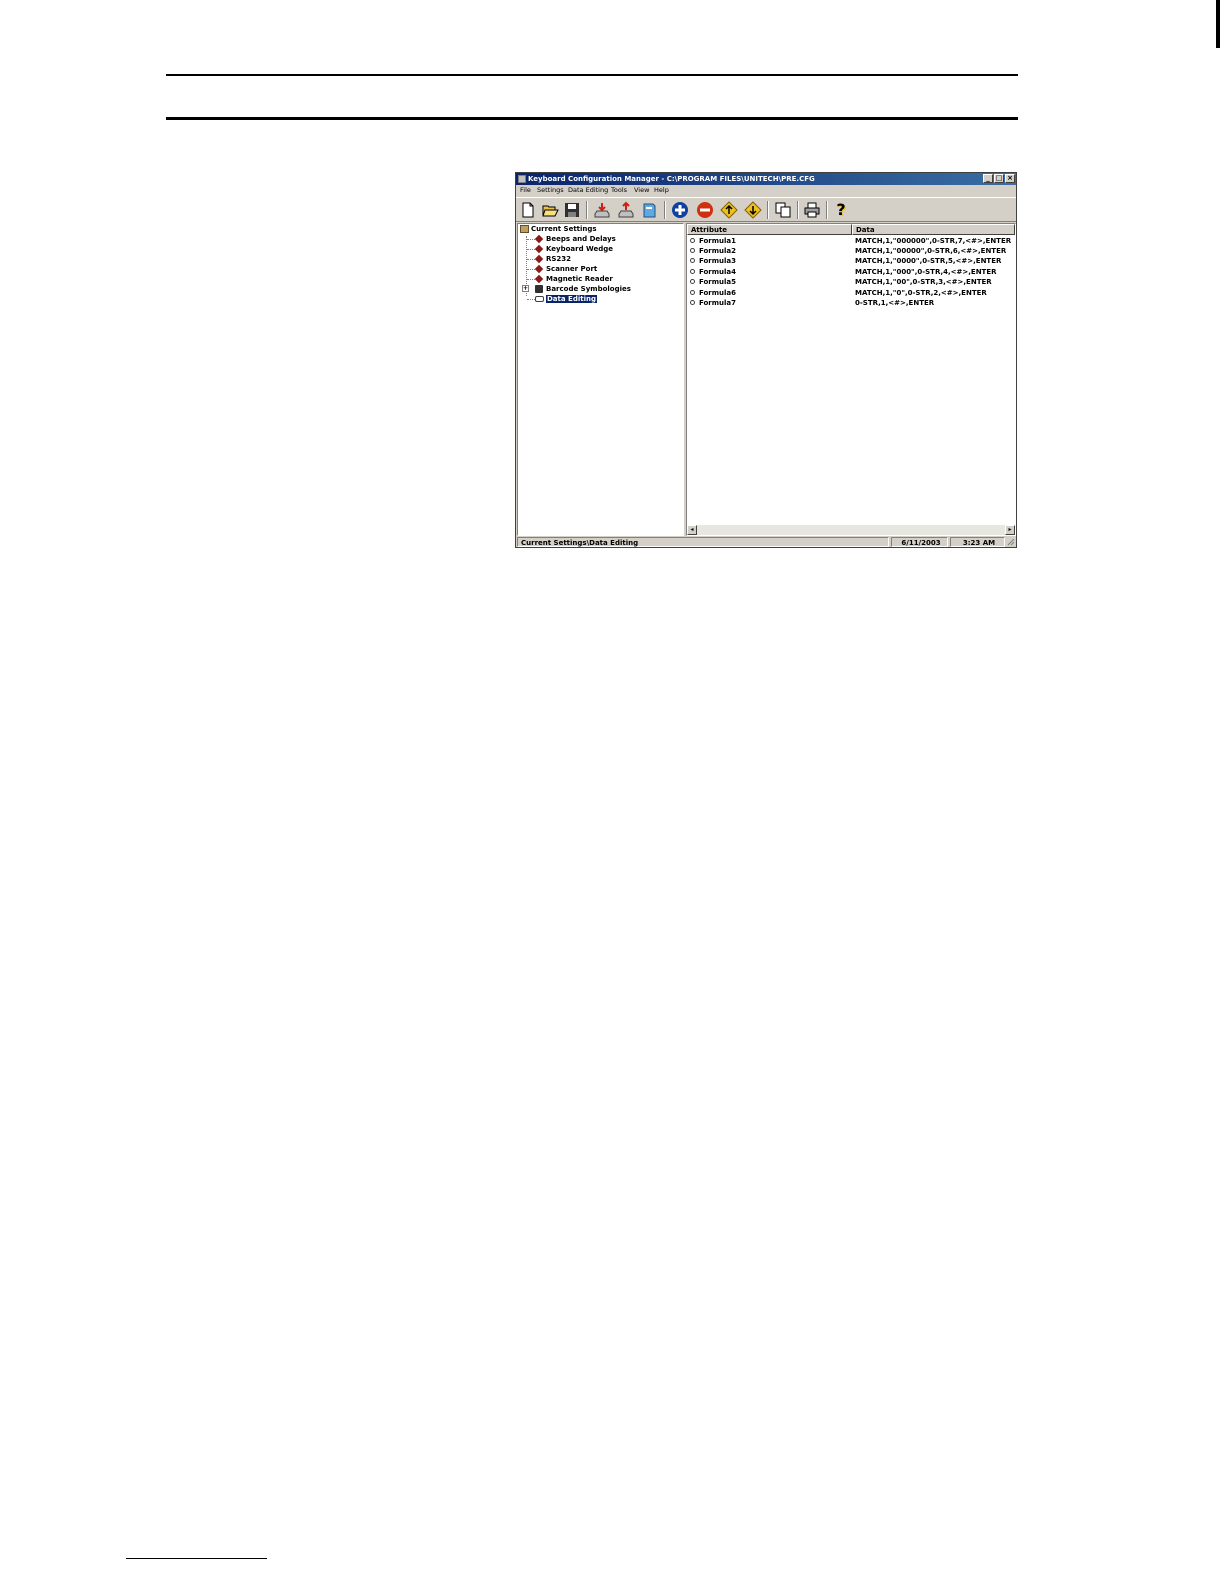 Image resolution: width=1224 pixels, height=1584 pixels. What do you see at coordinates (729, 210) in the screenshot?
I see `move-up-icon` at bounding box center [729, 210].